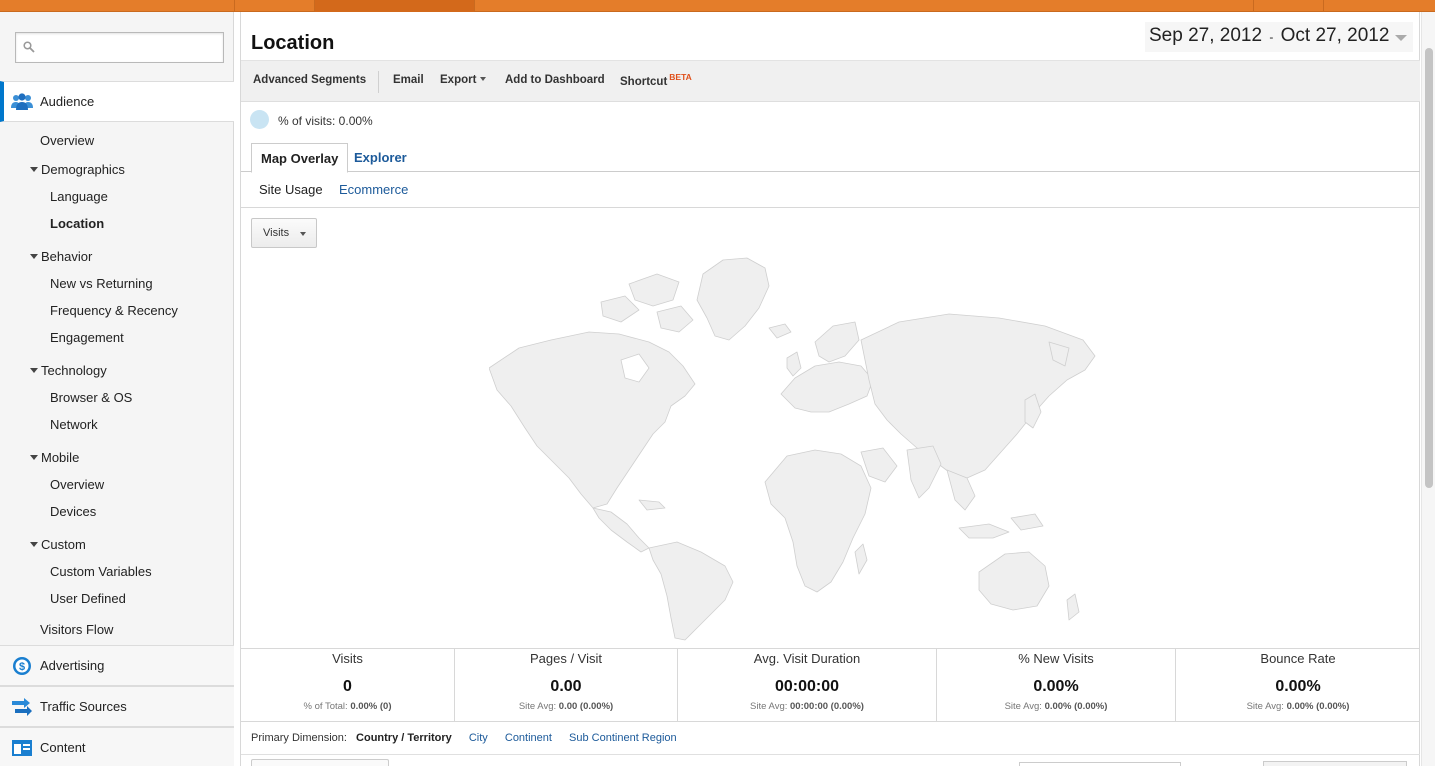 This screenshot has height=766, width=1435. Describe the element at coordinates (117, 706) in the screenshot. I see `sidebar-section-traffic-sources: Traffic Sources` at that location.